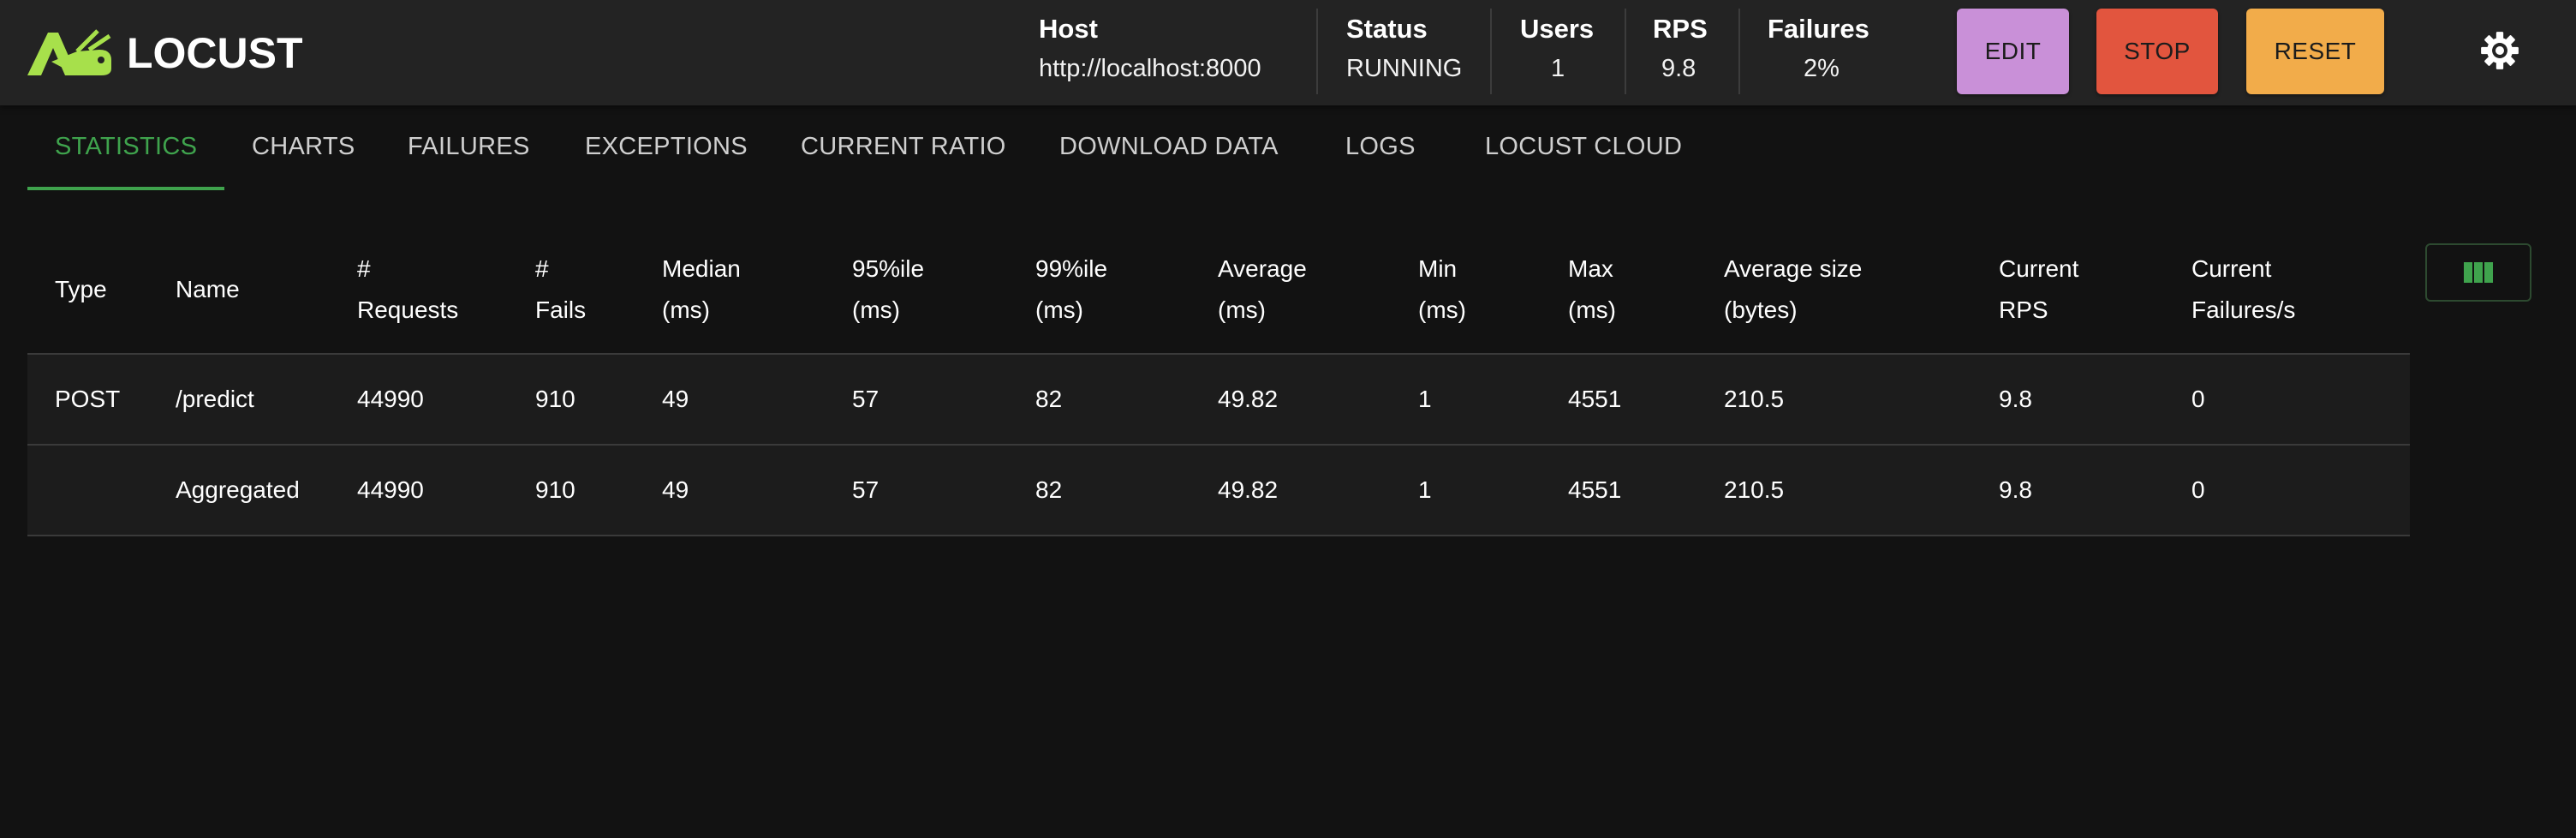 Image resolution: width=2576 pixels, height=838 pixels. What do you see at coordinates (2243, 289) in the screenshot?
I see `column-header-current-failures: Current Failures/s` at bounding box center [2243, 289].